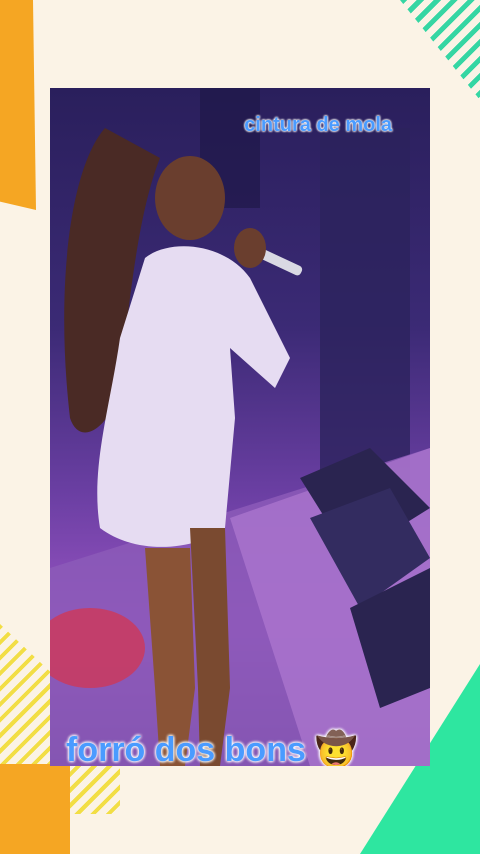  I want to click on top-caption: cintura de mola, so click(318, 125).